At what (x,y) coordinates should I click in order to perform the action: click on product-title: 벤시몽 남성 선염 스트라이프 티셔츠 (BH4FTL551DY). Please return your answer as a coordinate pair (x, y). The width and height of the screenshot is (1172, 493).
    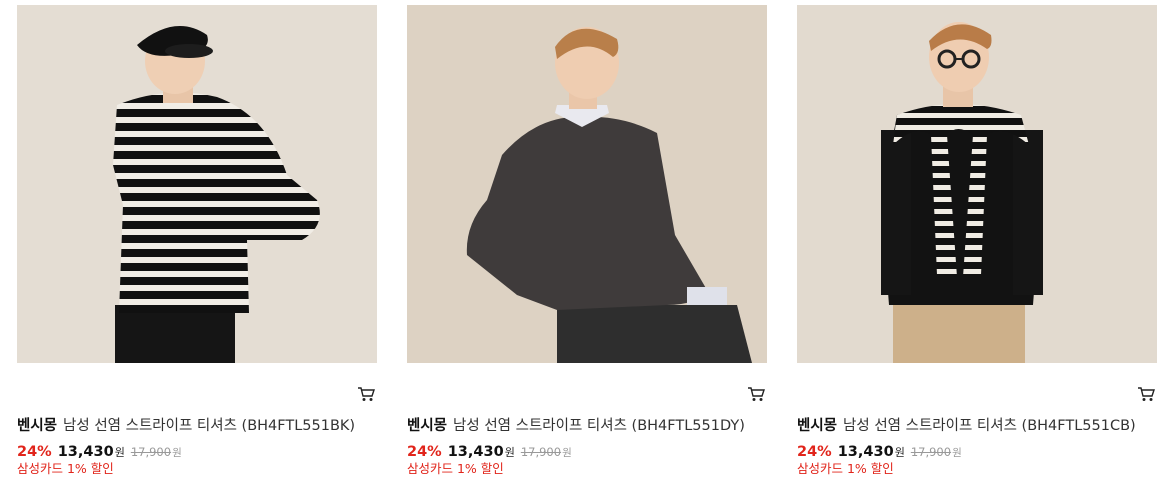
    Looking at the image, I should click on (587, 426).